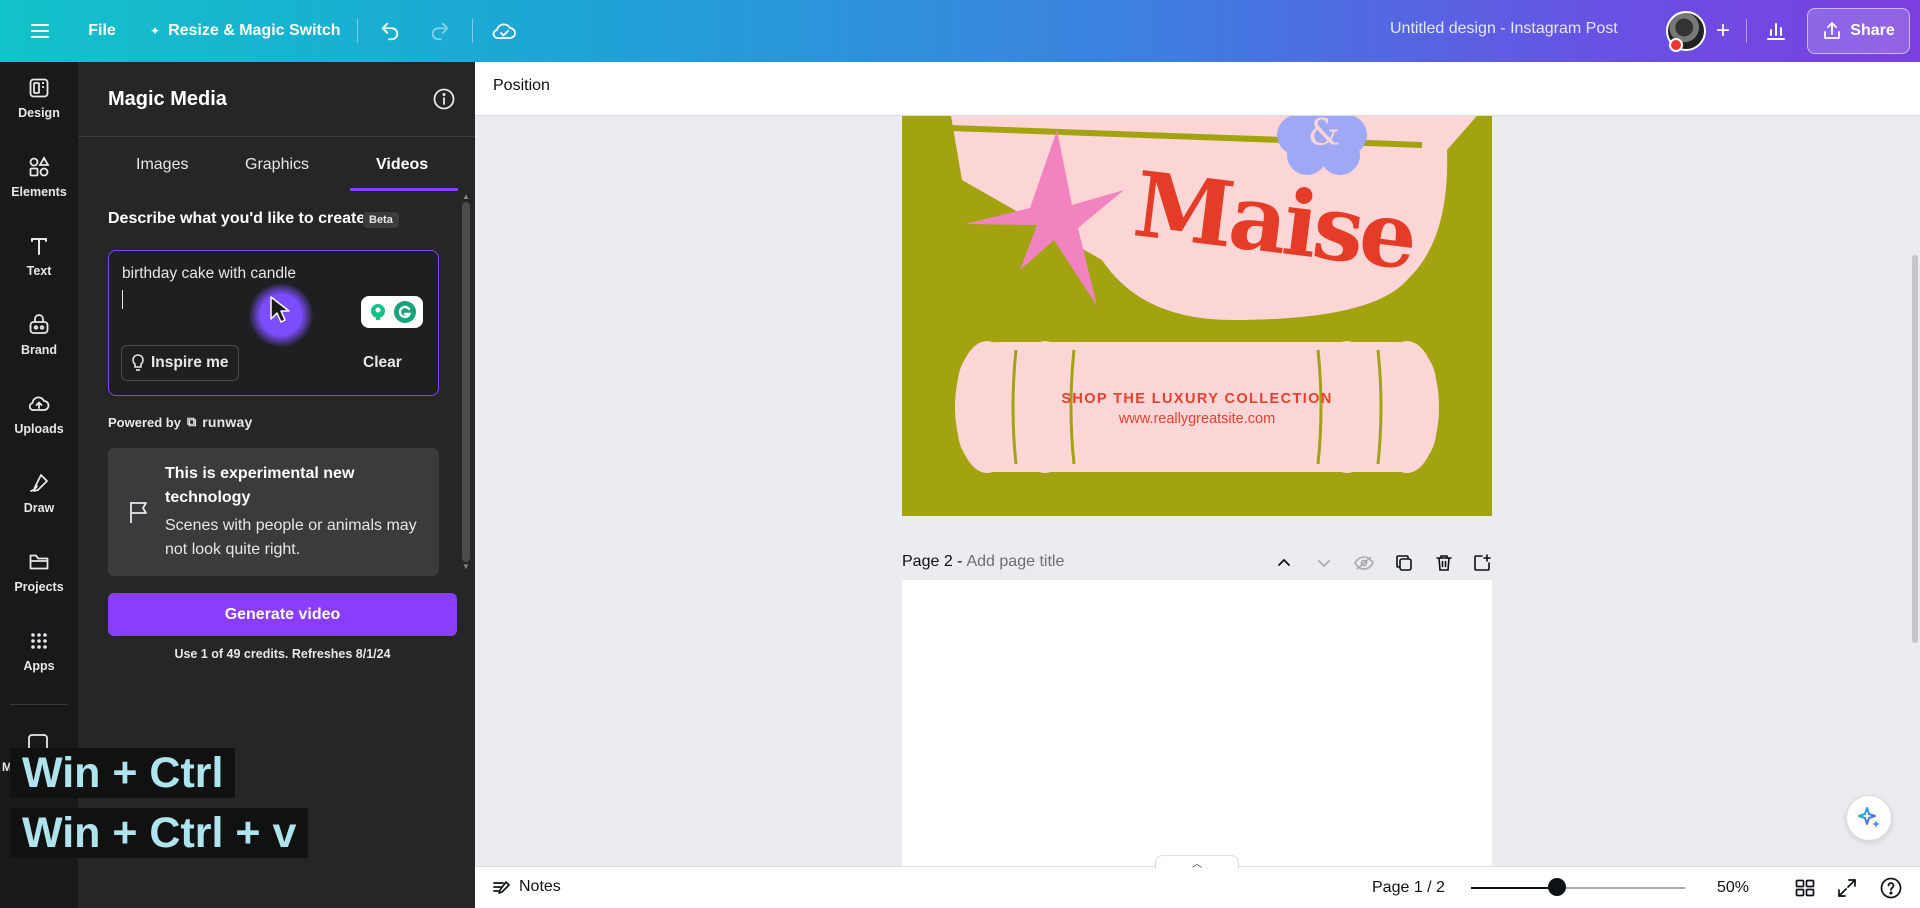 This screenshot has height=908, width=1920. Describe the element at coordinates (1578, 888) in the screenshot. I see `zoom-slider` at that location.